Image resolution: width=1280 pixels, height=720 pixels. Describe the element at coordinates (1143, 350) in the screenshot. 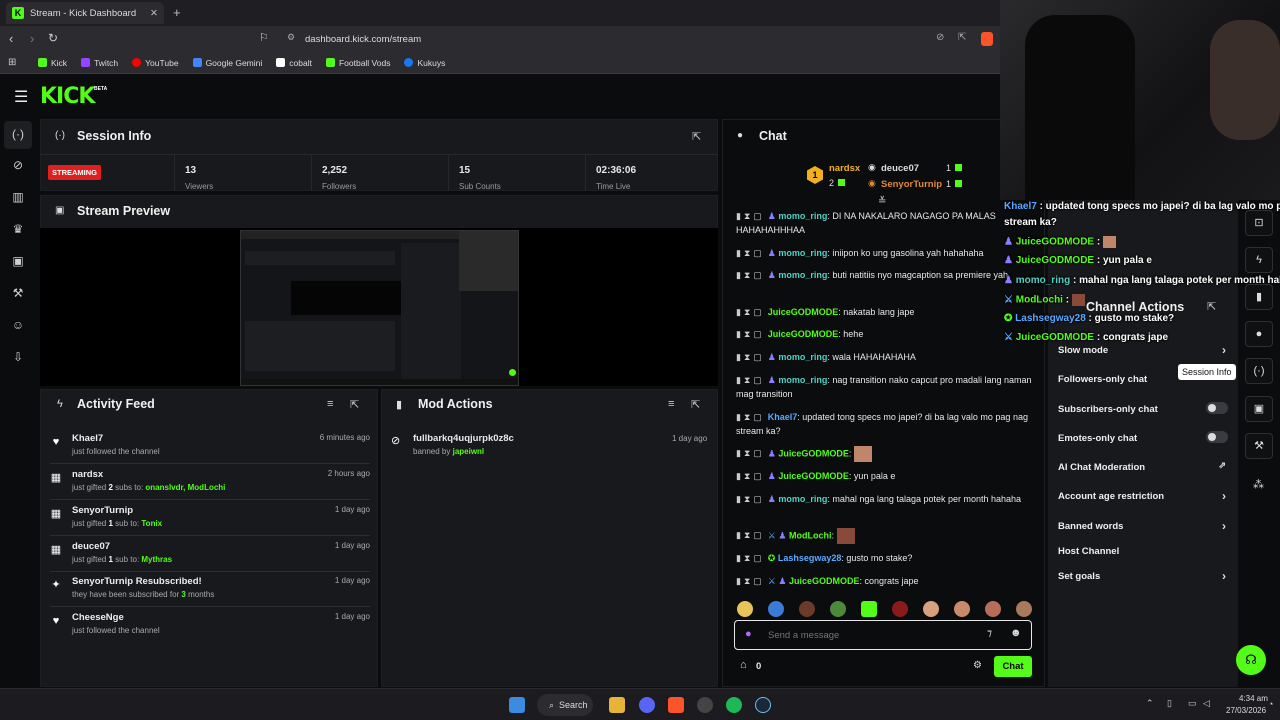

I see `slow-mode-row: Slow mode ›` at that location.